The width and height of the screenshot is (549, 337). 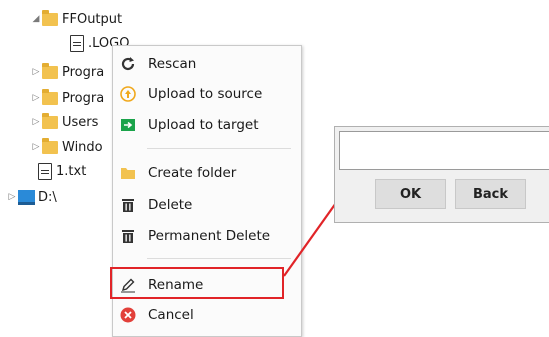 I want to click on menu-item-create-folder: Create folder, so click(x=207, y=173).